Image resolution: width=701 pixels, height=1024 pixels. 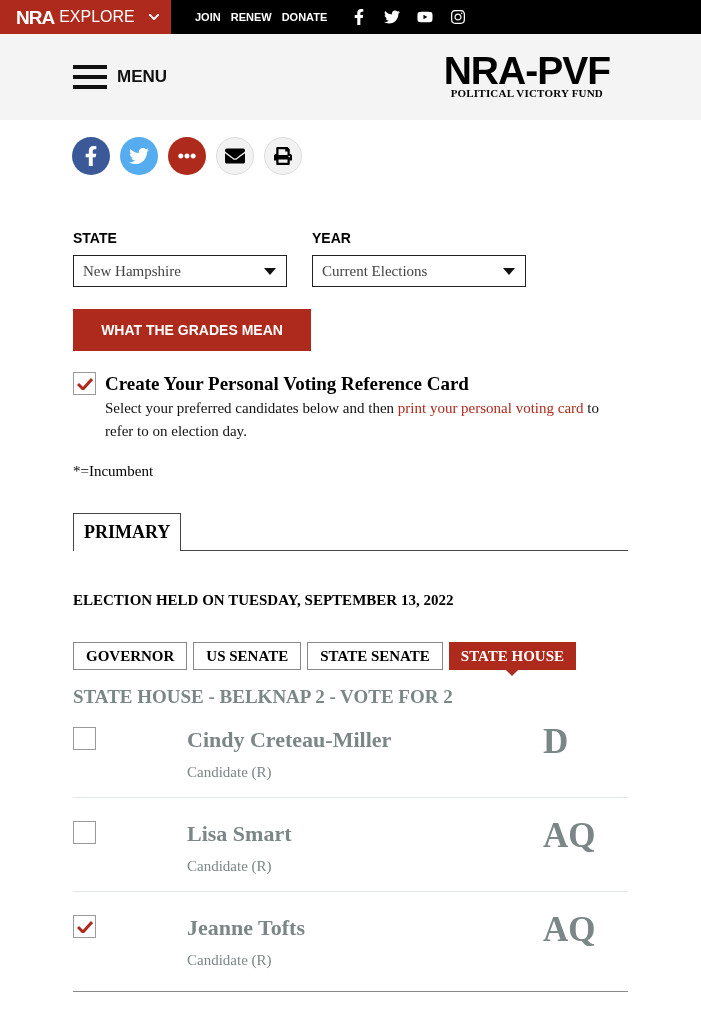 I want to click on explore-menu-button: NRA EXPLORE, so click(x=85, y=17).